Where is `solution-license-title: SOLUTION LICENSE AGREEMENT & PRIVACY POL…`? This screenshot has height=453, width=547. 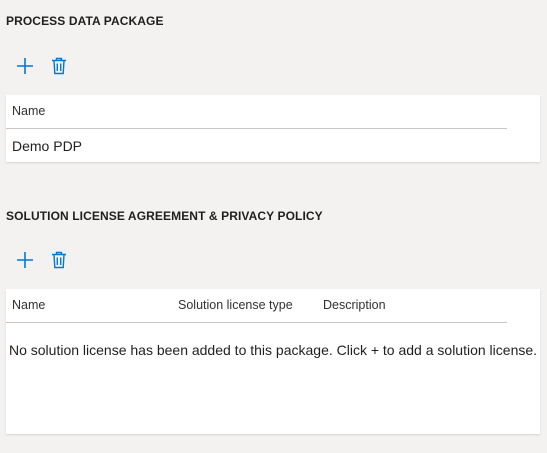
solution-license-title: SOLUTION LICENSE AGREEMENT & PRIVACY POL… is located at coordinates (164, 216).